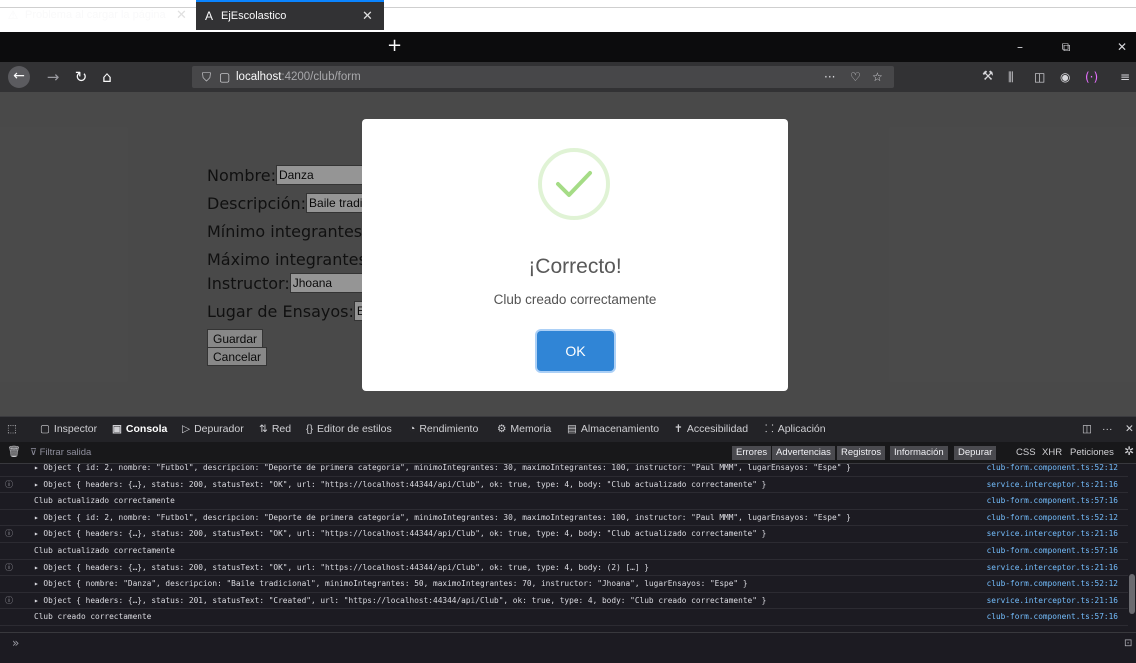  Describe the element at coordinates (146, 429) in the screenshot. I see `tab-label: Consola` at that location.